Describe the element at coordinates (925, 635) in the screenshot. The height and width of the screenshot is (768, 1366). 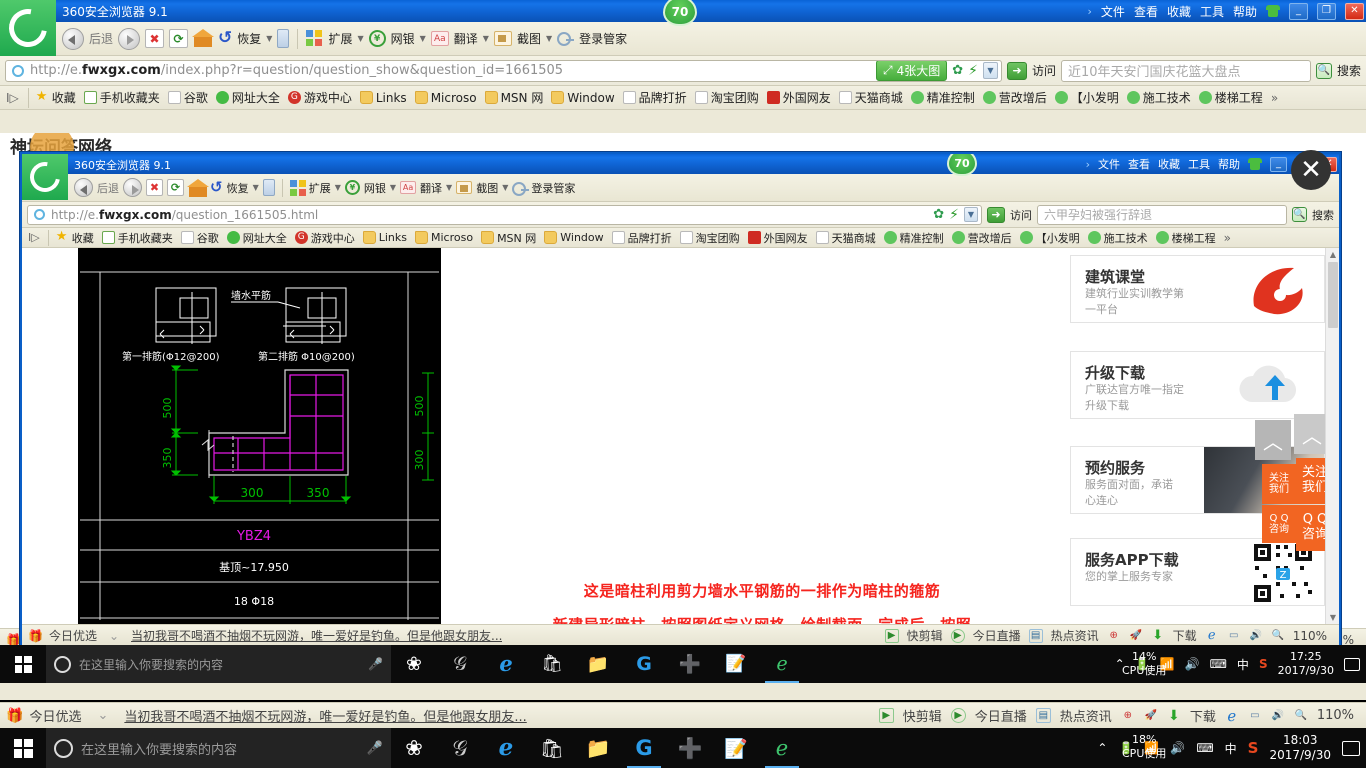
I see `inner-quick-edit-label: 快剪辑` at that location.